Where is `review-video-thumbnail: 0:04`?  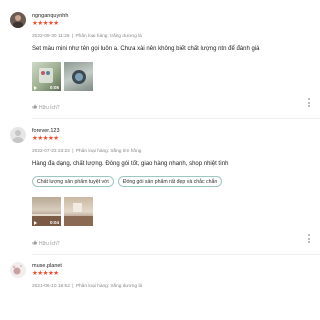 review-video-thumbnail: 0:04 is located at coordinates (46, 211).